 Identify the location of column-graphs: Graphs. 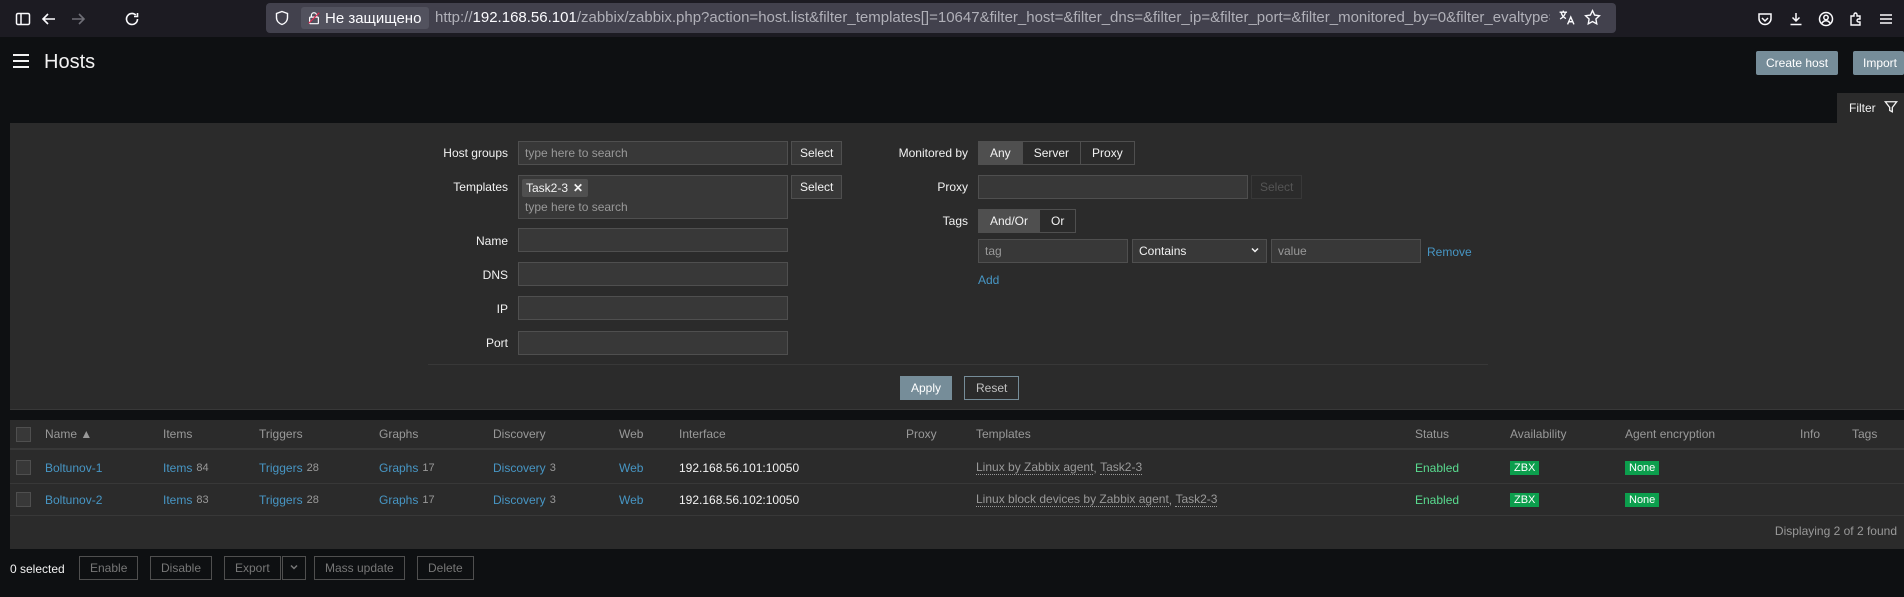
(399, 434).